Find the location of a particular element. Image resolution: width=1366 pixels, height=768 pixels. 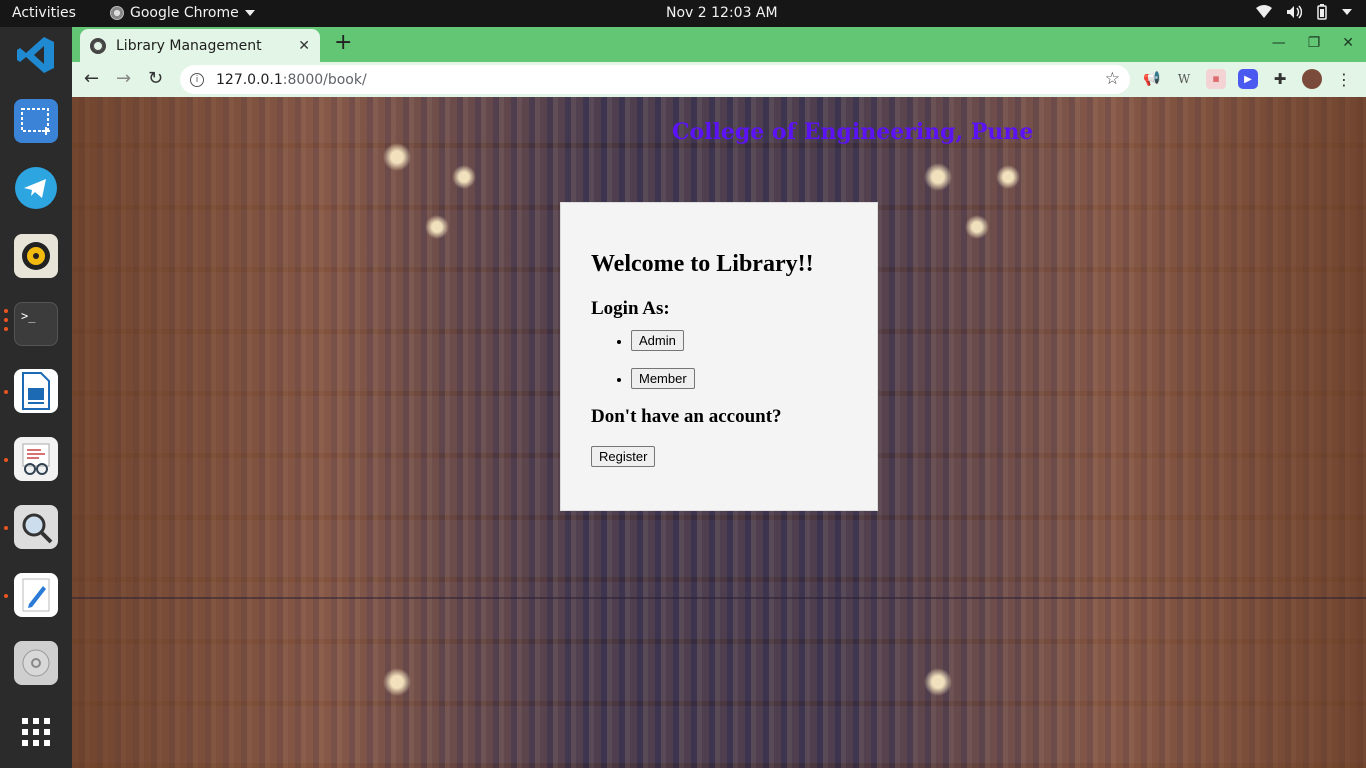

tab-library-management: Library Management ✕ is located at coordinates (200, 45).